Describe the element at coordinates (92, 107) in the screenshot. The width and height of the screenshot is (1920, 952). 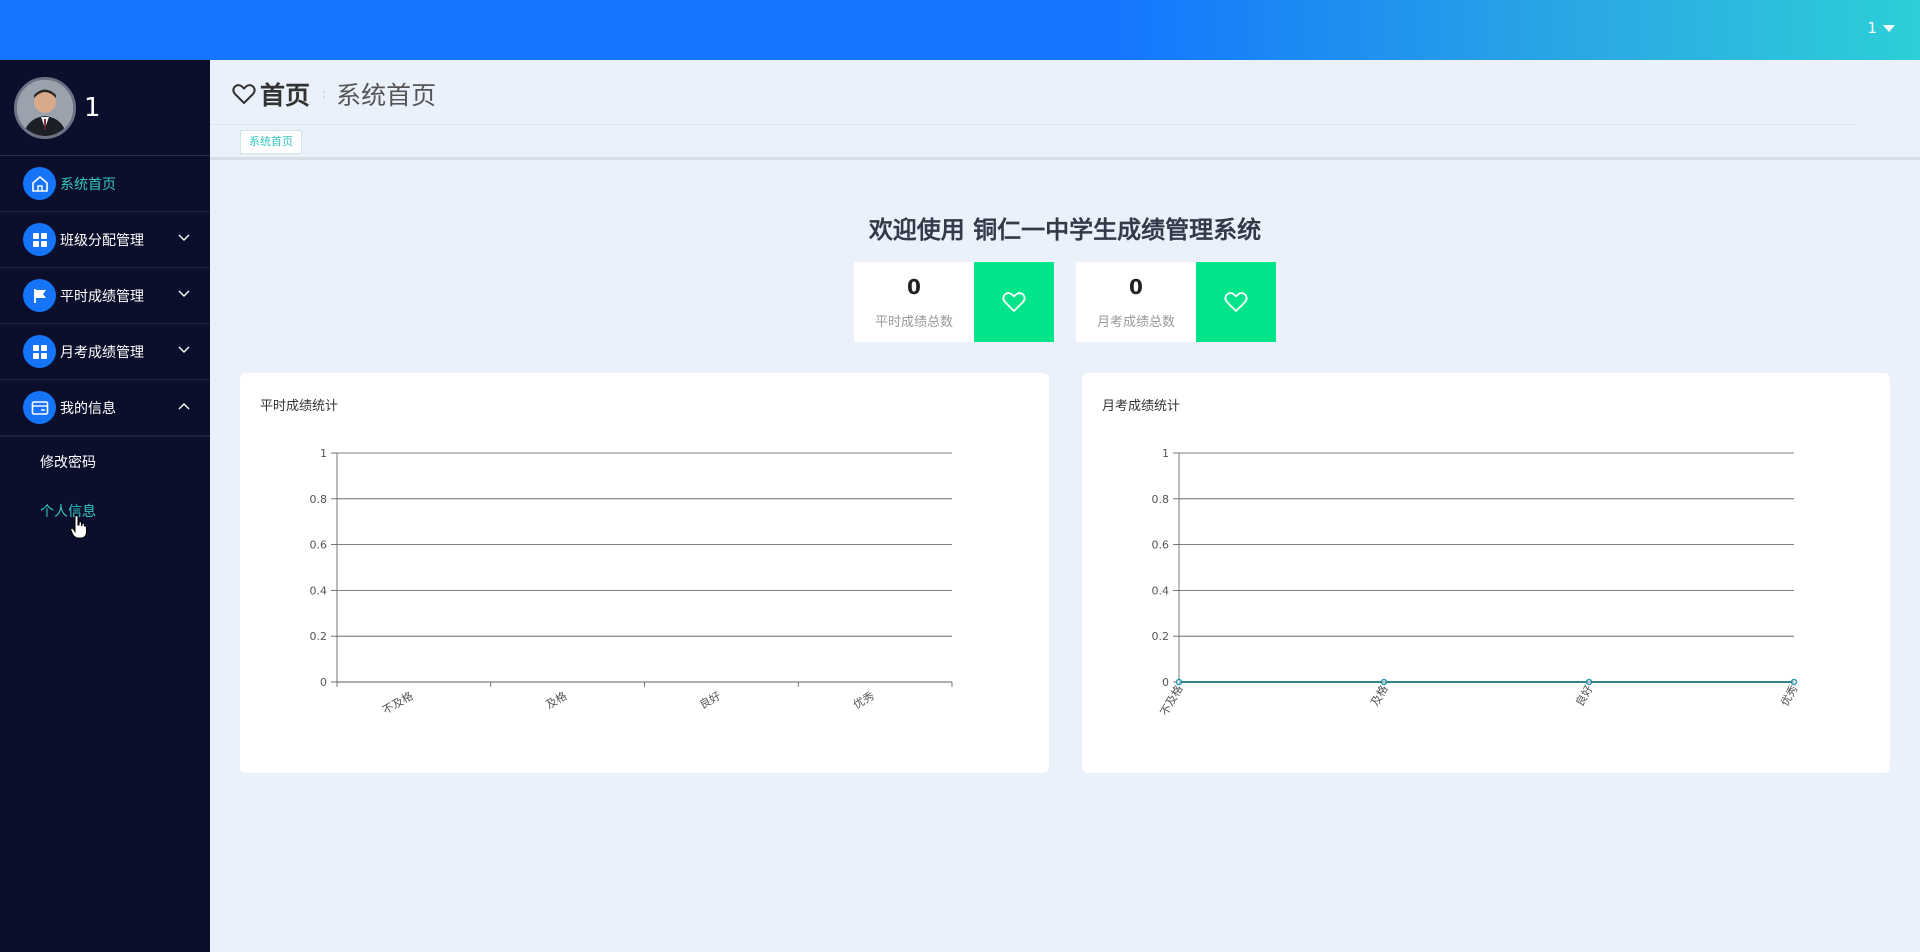
I see `profile-name: 1` at that location.